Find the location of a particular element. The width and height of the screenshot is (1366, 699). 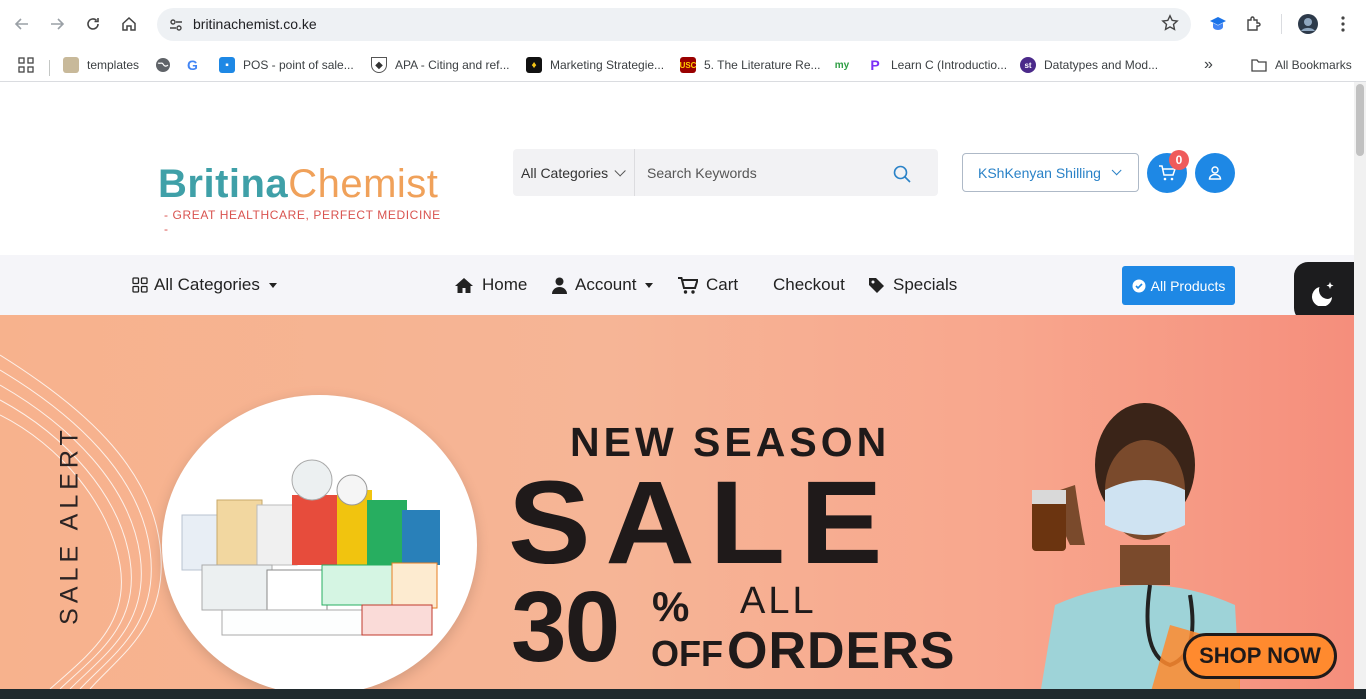

cart-icon is located at coordinates (688, 285).